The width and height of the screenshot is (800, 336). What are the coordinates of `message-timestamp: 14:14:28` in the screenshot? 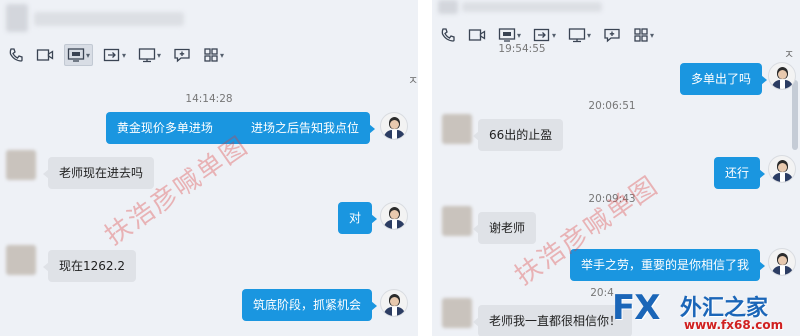 It's located at (209, 99).